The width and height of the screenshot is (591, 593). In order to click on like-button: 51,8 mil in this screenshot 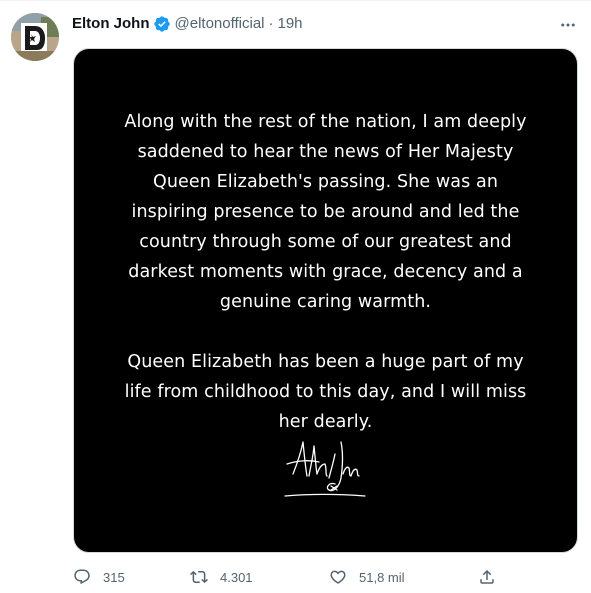, I will do `click(367, 577)`.